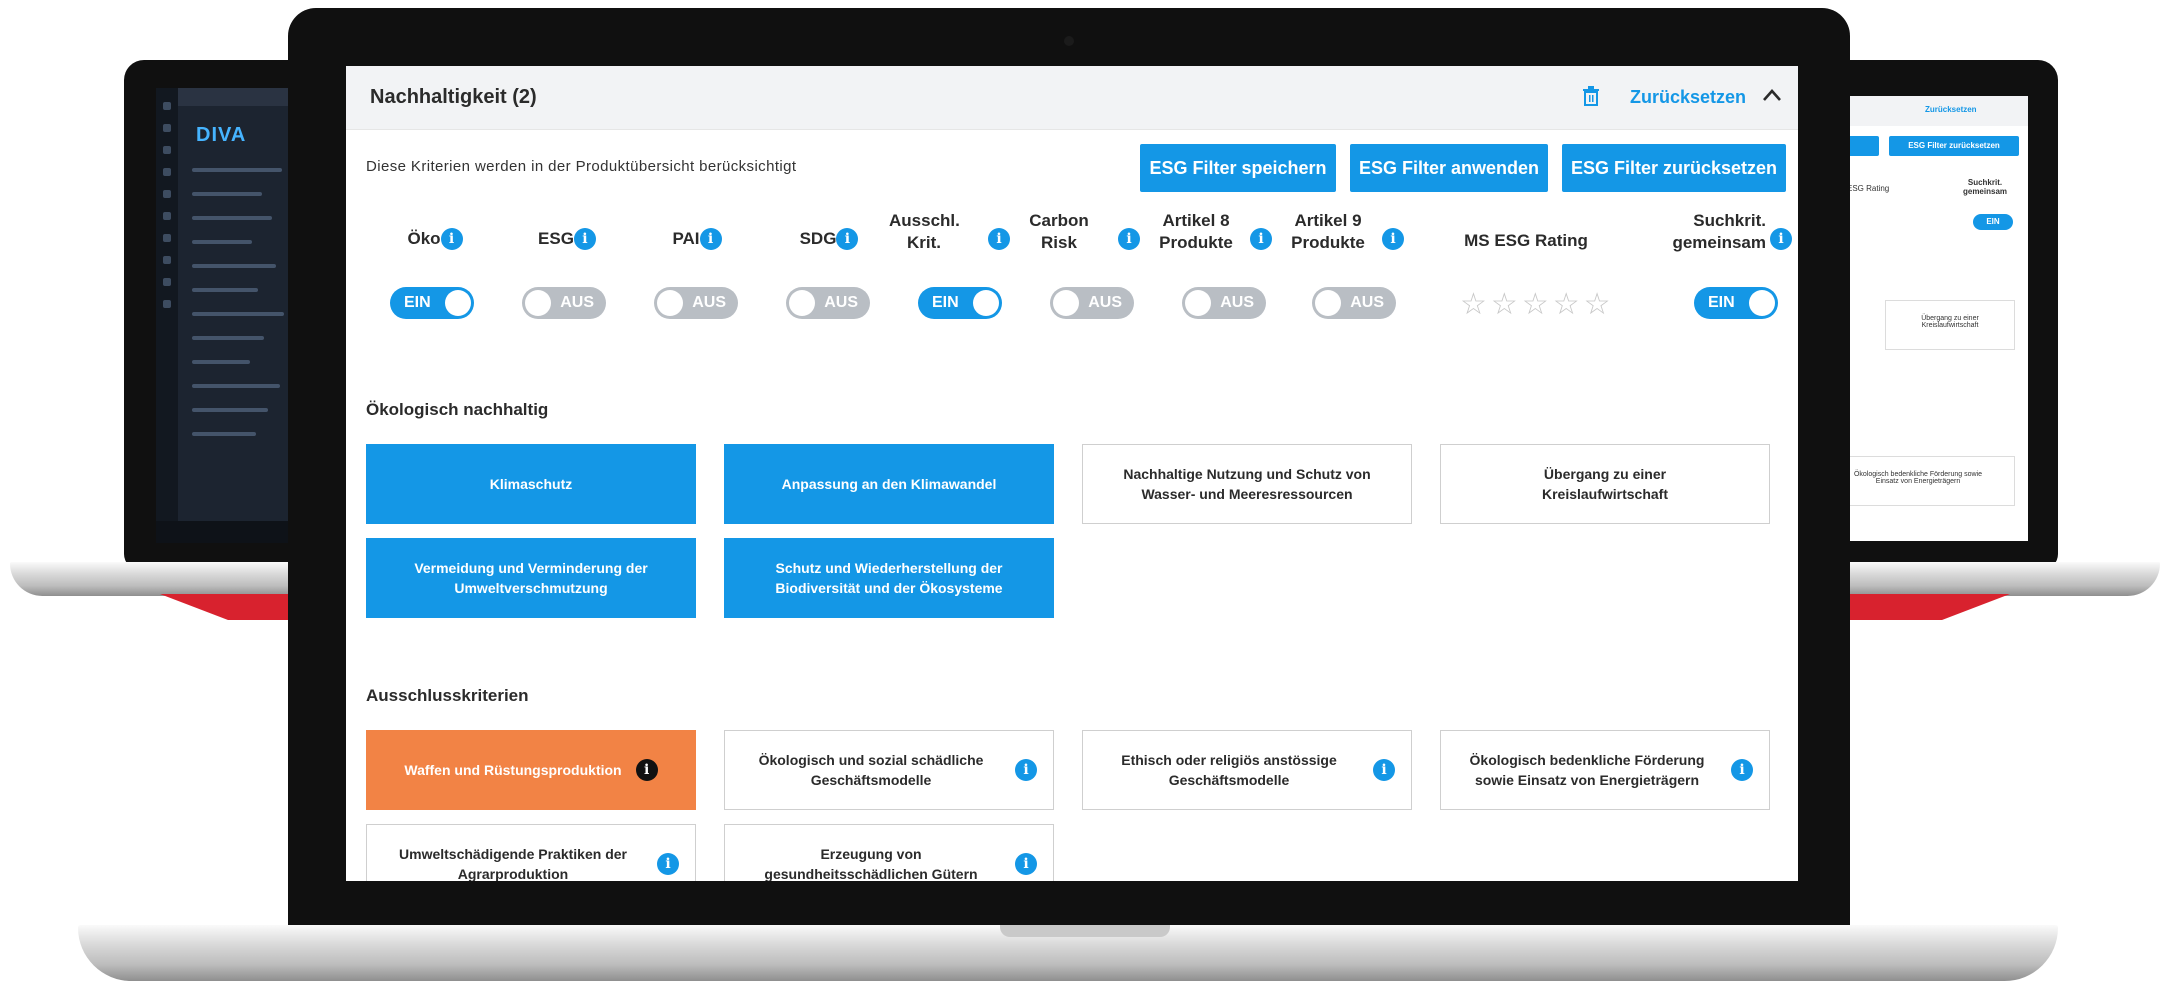 The image size is (2166, 986). Describe the element at coordinates (697, 239) in the screenshot. I see `criterion-pai: PAI i` at that location.